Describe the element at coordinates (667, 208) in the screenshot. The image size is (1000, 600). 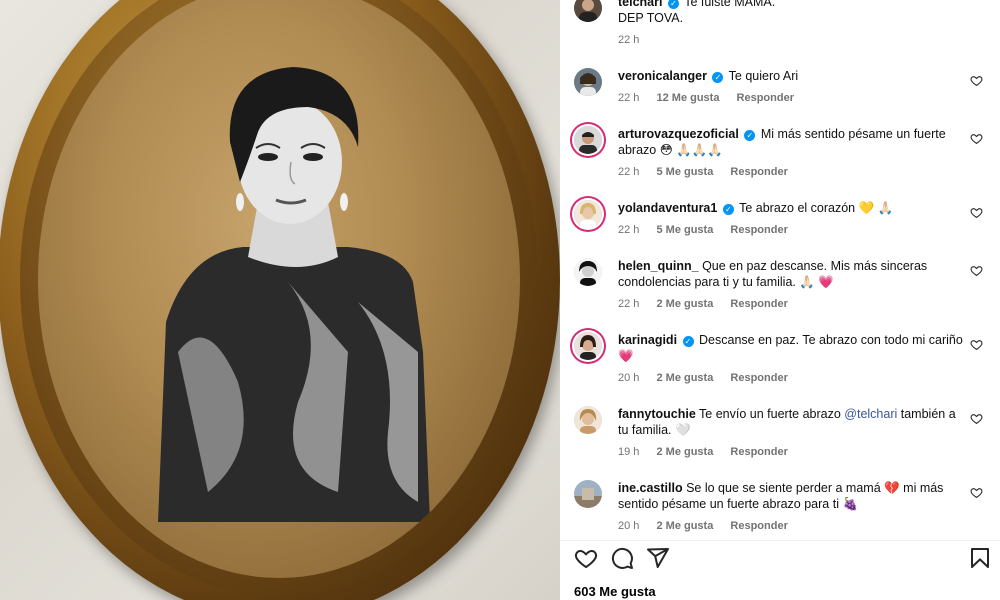
I see `username: yolandaventura1` at that location.